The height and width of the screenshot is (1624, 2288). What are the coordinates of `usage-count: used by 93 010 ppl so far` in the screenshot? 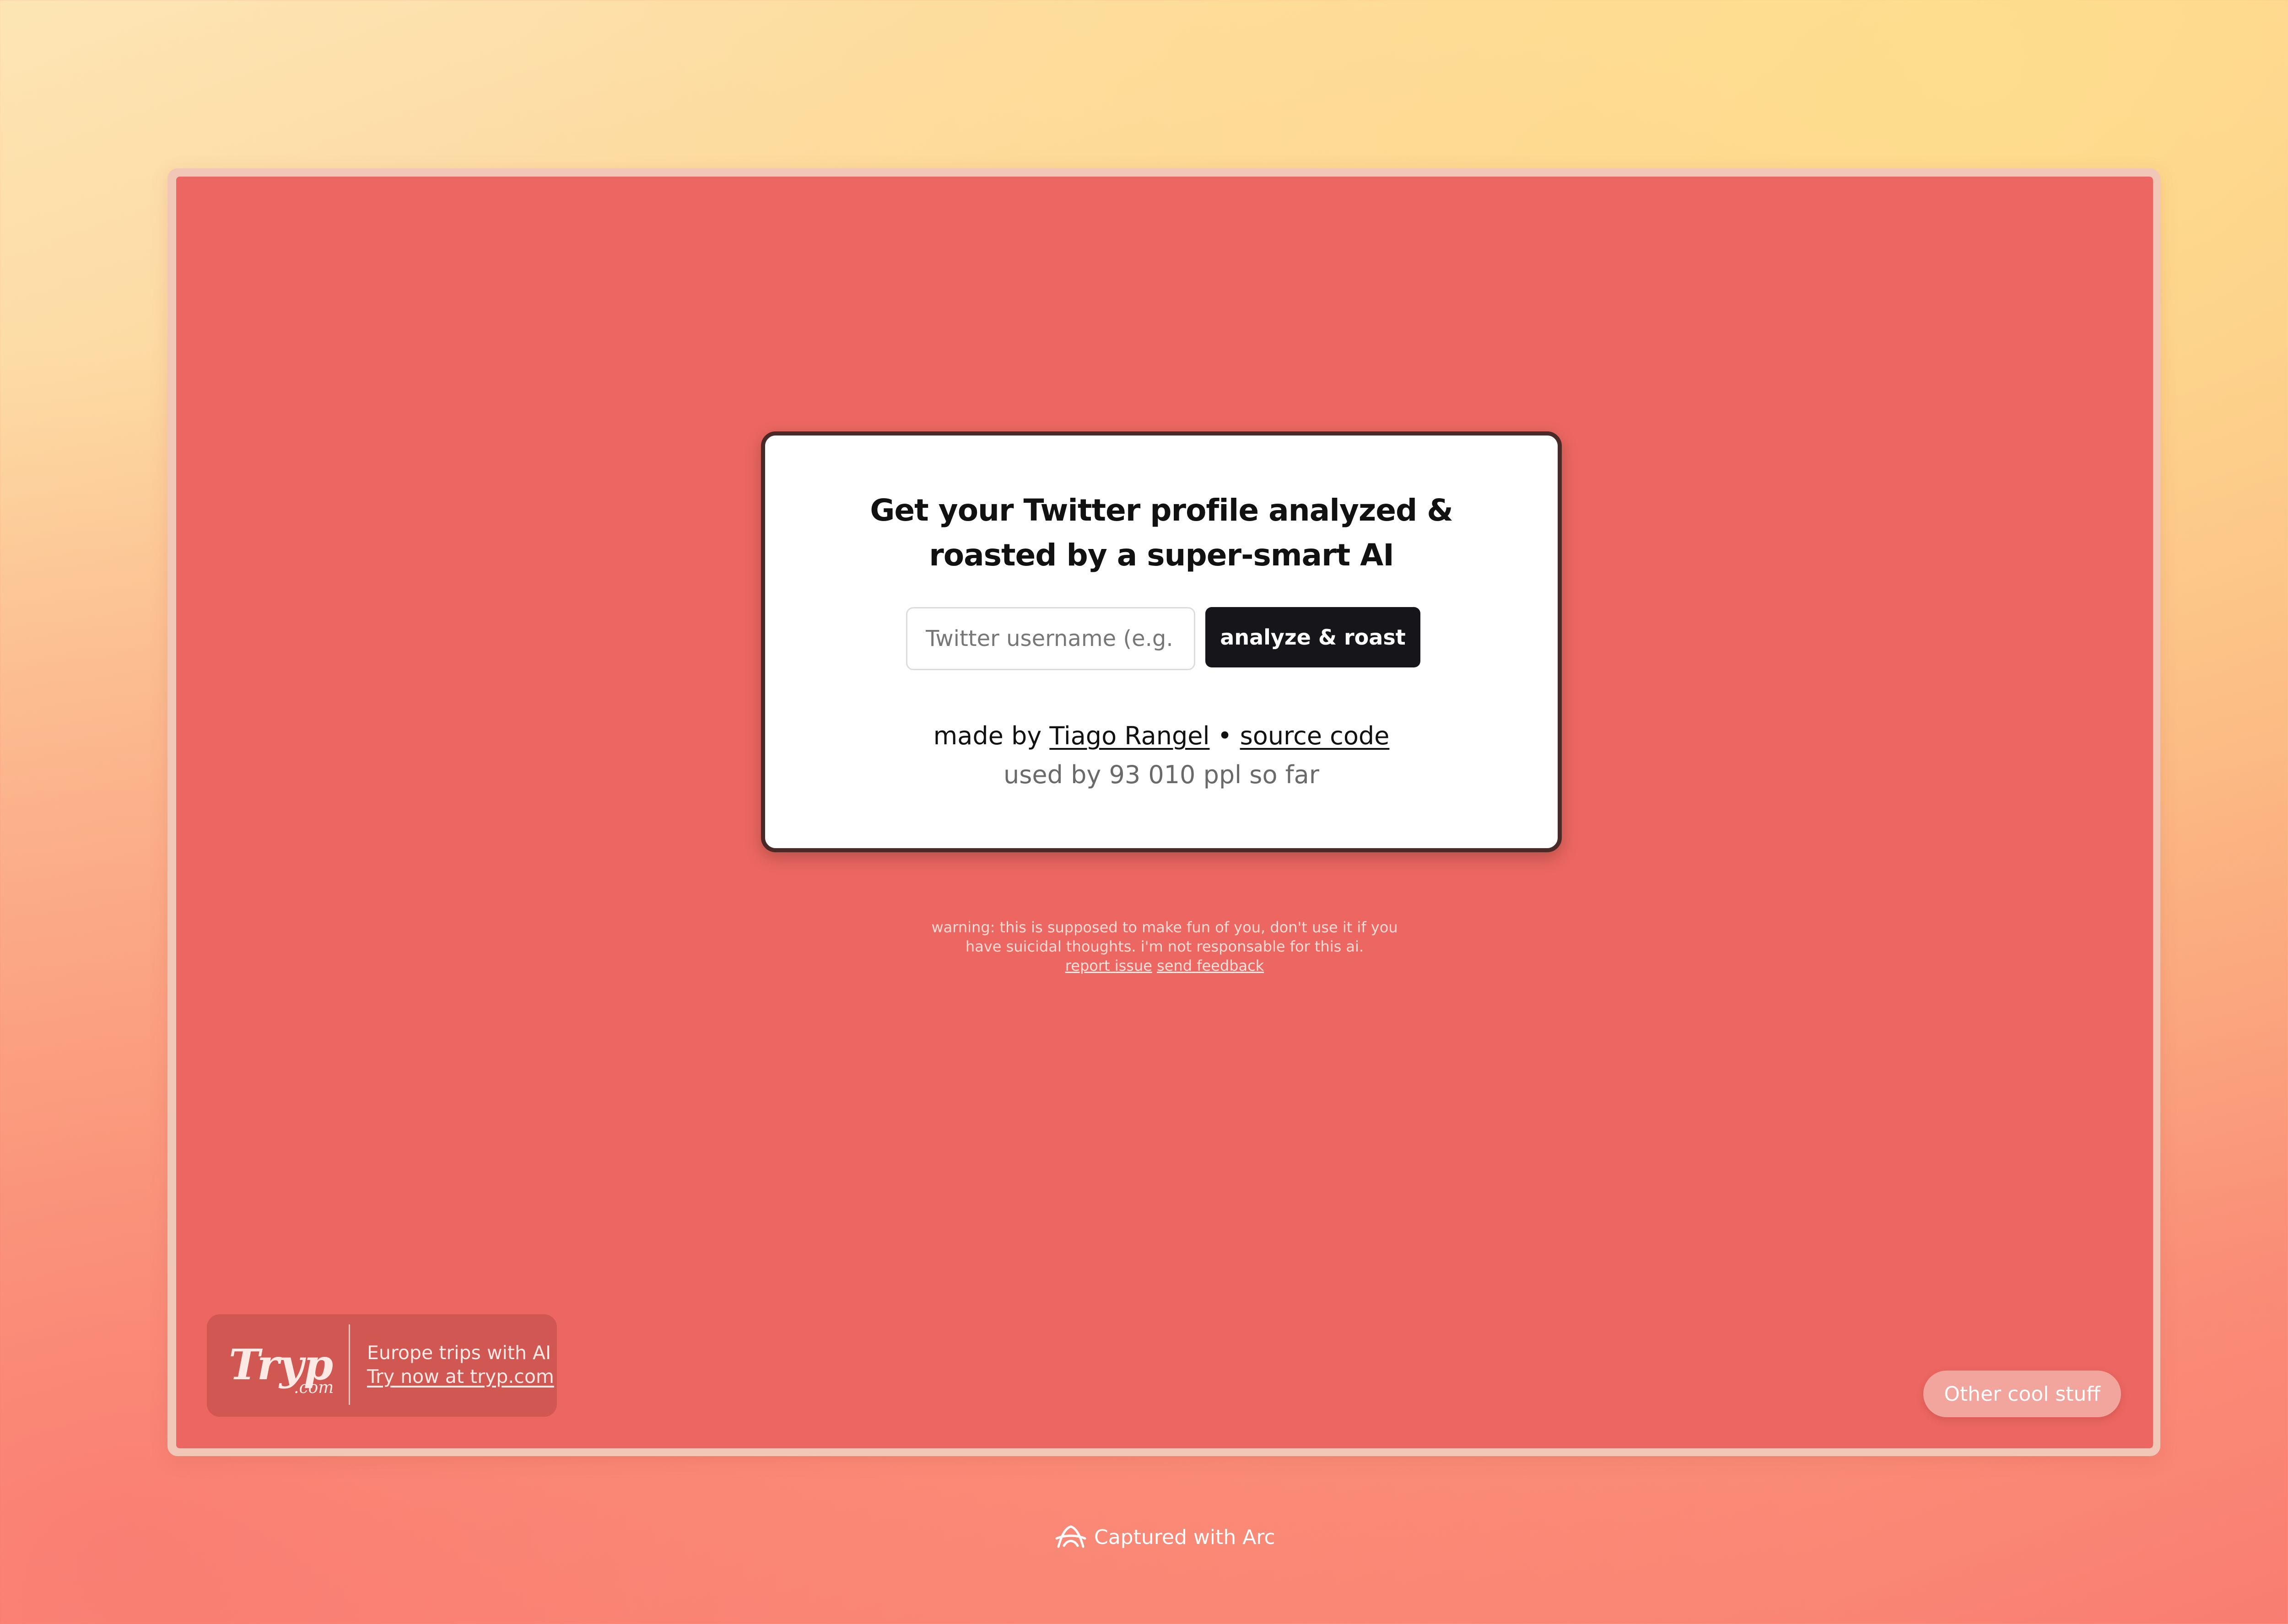 It's located at (1161, 774).